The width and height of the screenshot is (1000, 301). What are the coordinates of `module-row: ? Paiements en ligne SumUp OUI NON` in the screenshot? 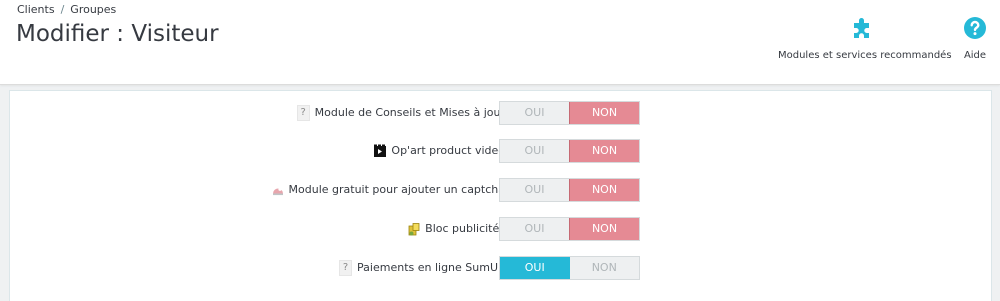 It's located at (500, 268).